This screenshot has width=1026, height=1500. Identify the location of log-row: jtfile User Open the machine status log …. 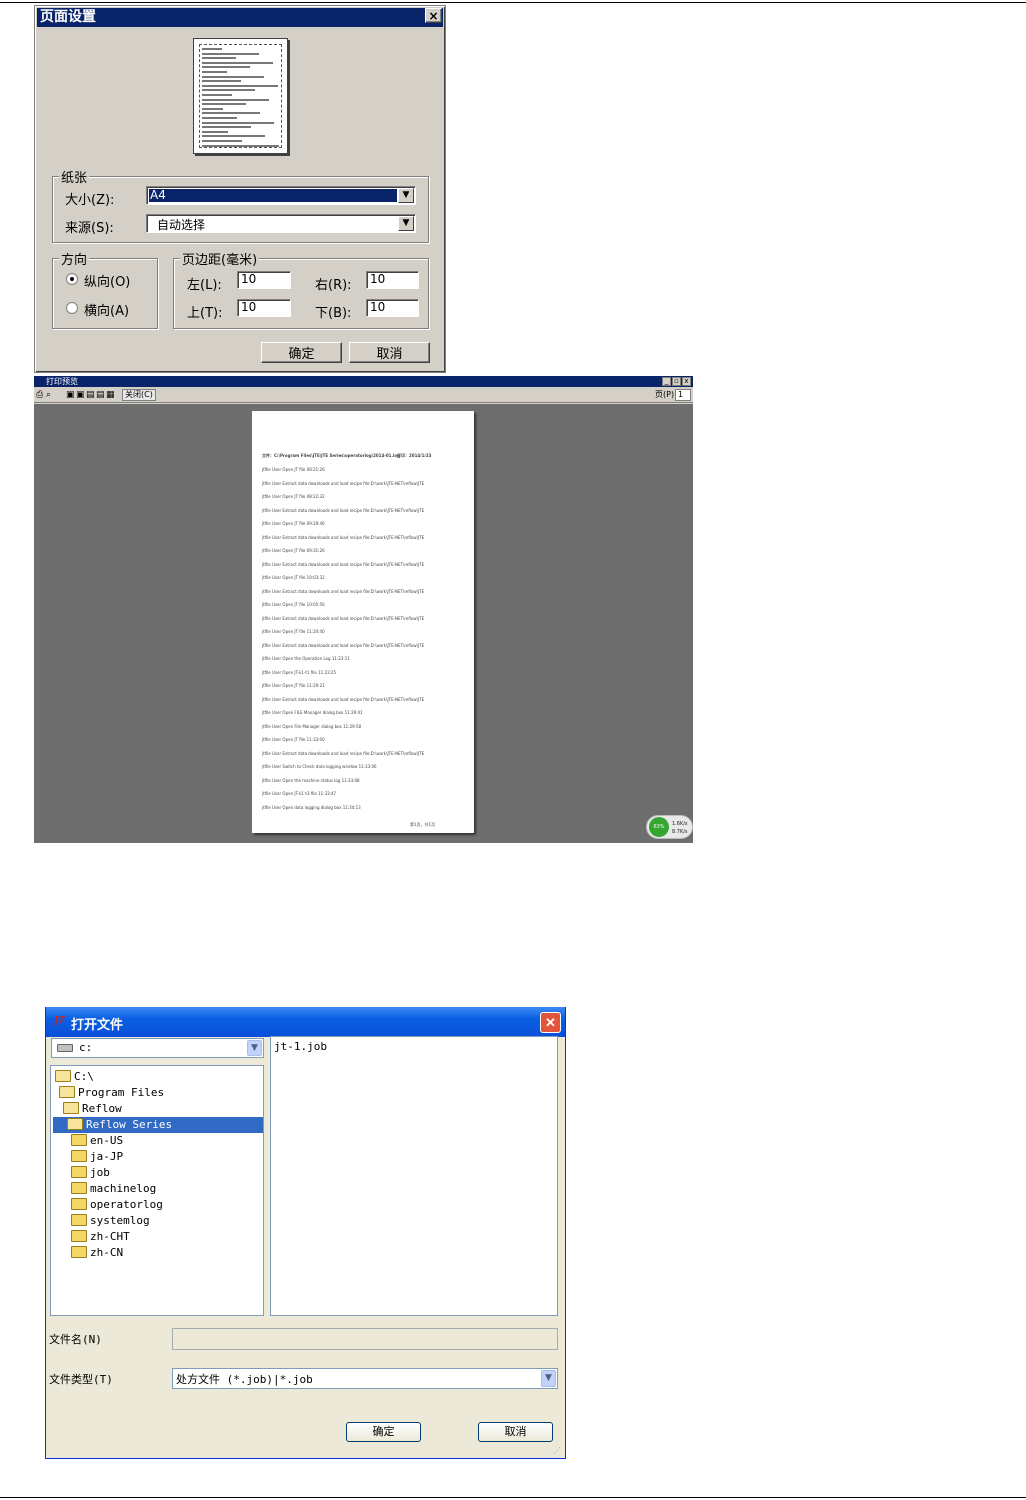
(311, 780).